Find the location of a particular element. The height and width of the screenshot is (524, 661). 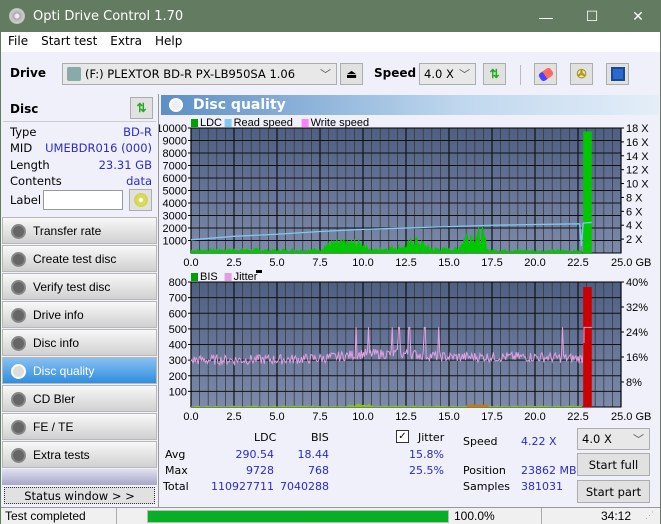

disc-label-label: Label is located at coordinates (26, 200).